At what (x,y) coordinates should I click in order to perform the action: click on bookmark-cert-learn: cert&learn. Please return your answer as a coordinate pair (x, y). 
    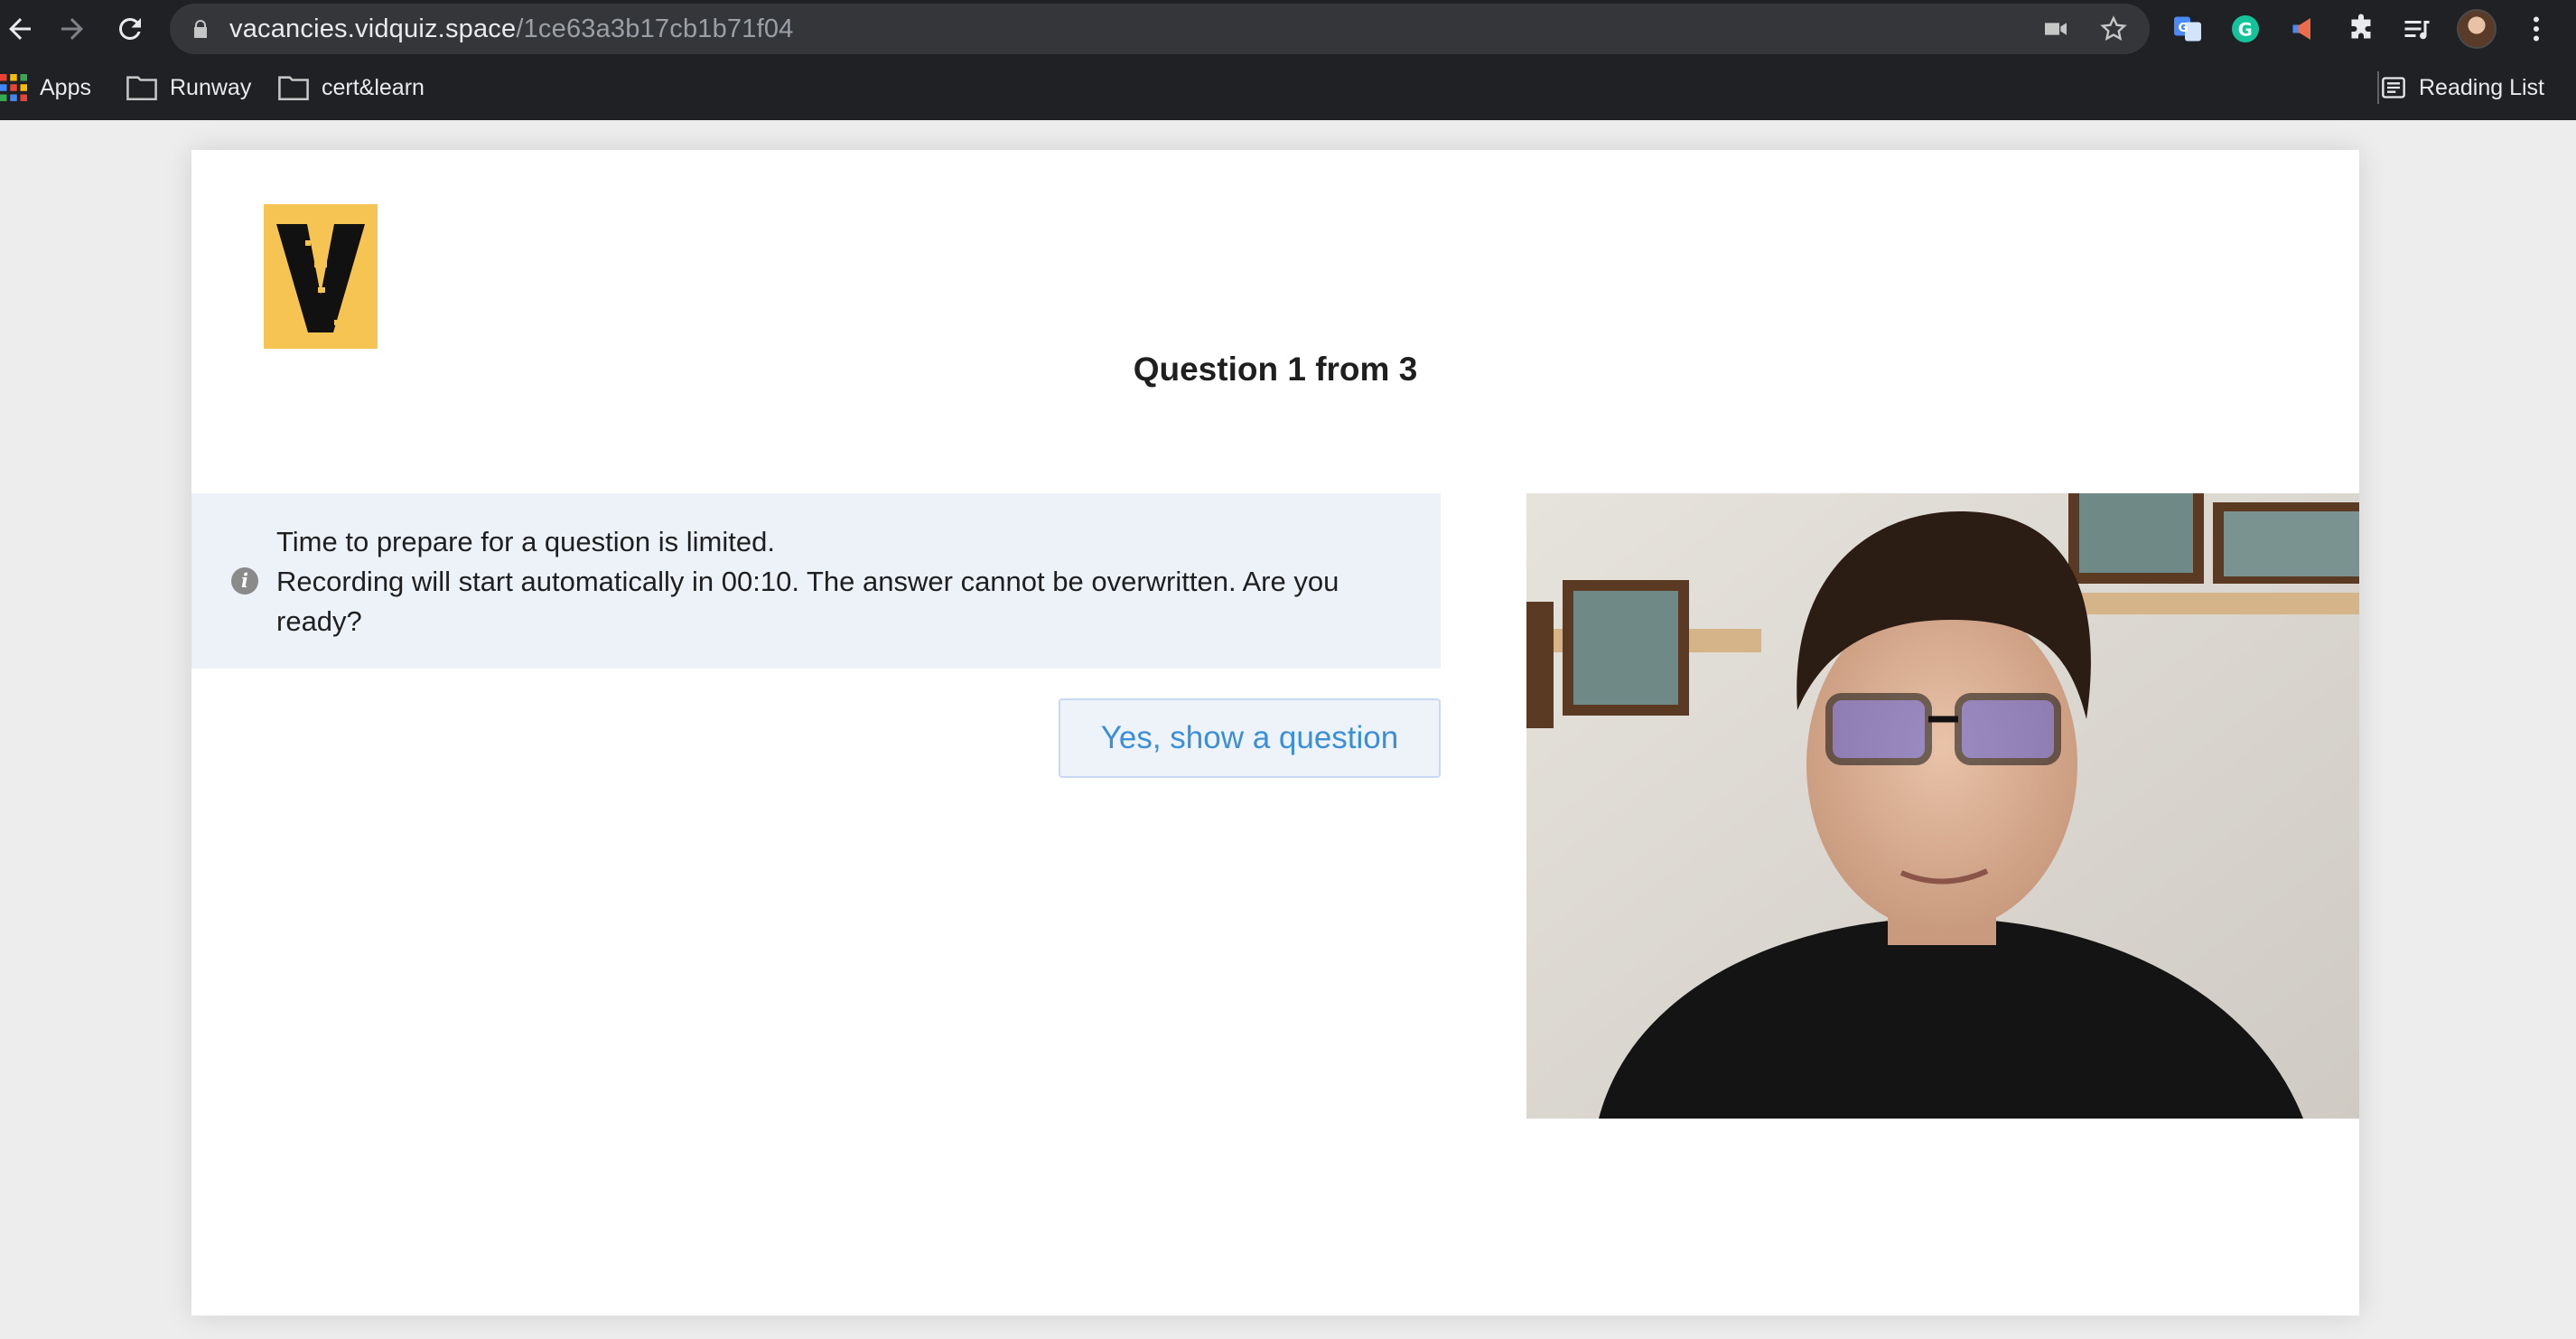
    Looking at the image, I should click on (352, 88).